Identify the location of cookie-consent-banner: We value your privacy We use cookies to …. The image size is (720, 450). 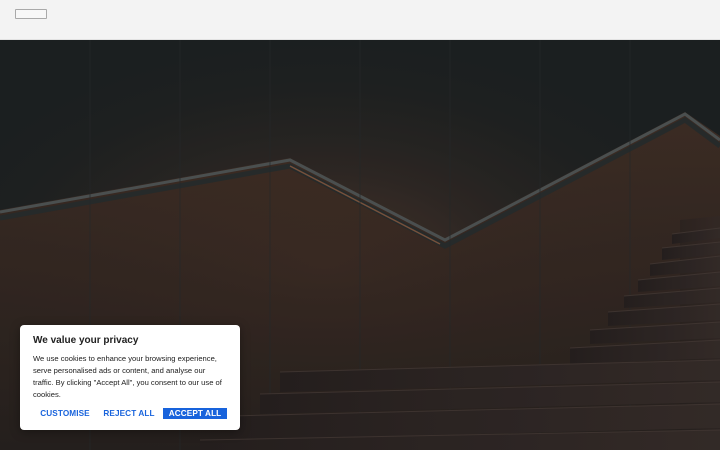
(130, 377).